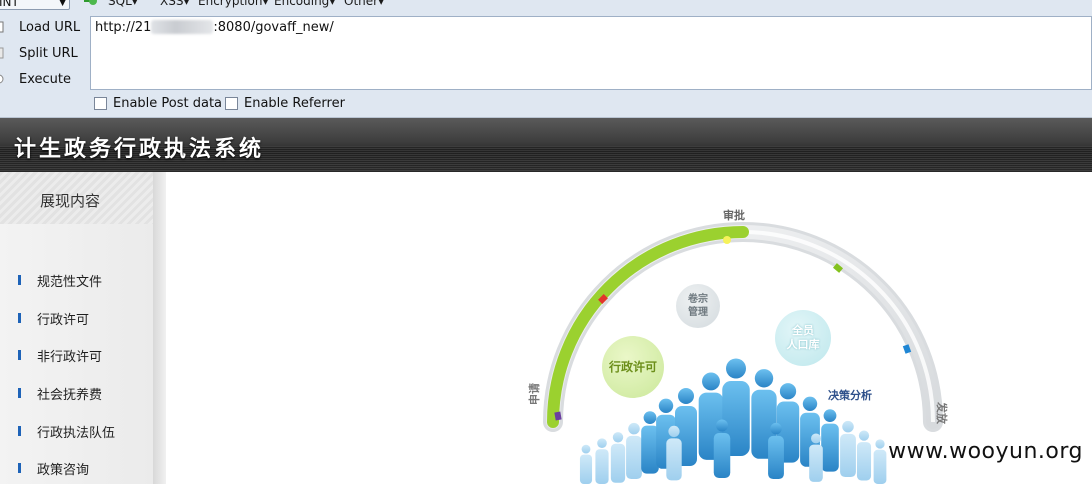 Image resolution: width=1092 pixels, height=484 pixels. Describe the element at coordinates (546, 145) in the screenshot. I see `site-header: 计生政务行政执法系统` at that location.